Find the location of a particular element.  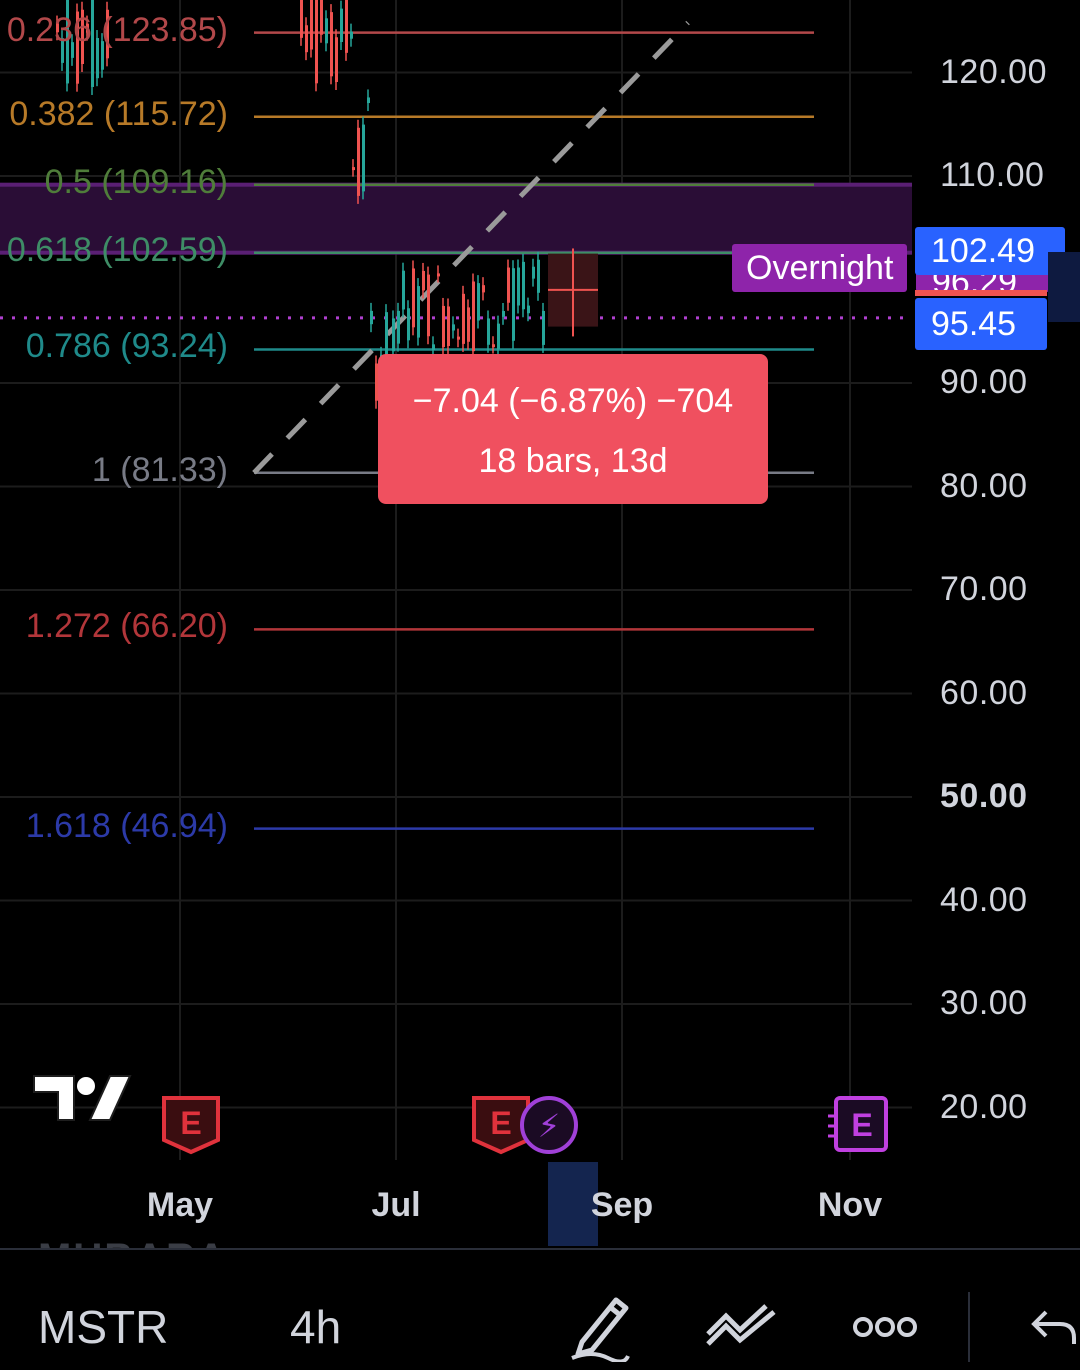

flash-glyph: ⚡ is located at coordinates (549, 1126).